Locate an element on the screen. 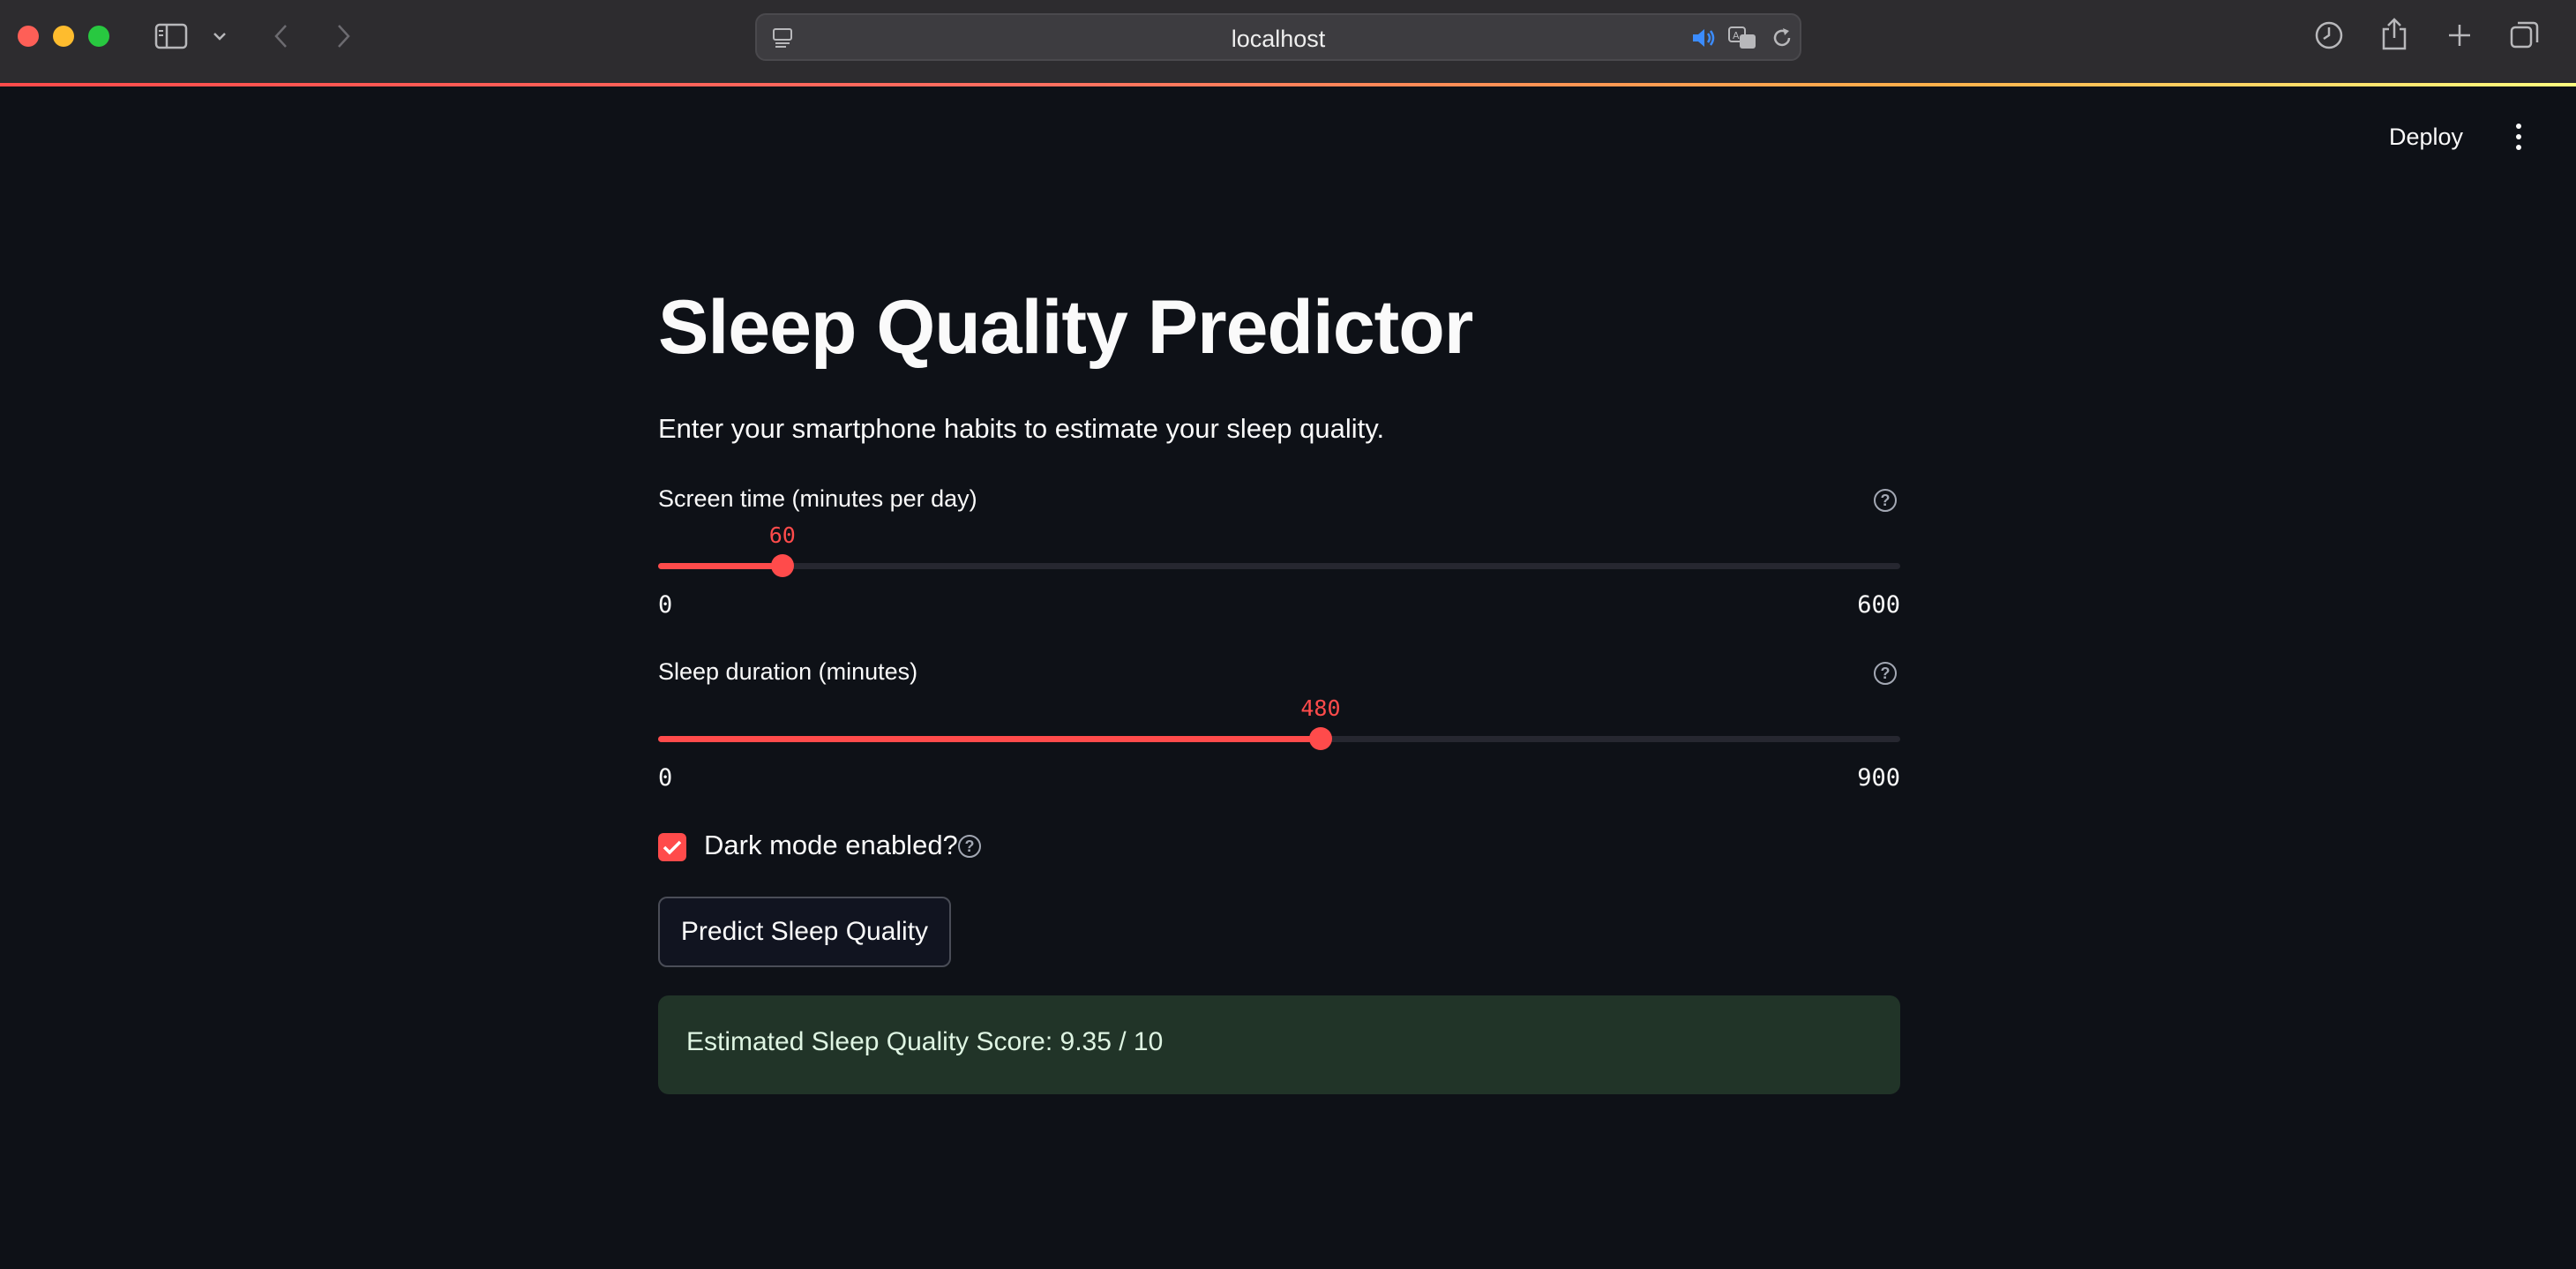 This screenshot has height=1269, width=2576. address-bar: localhost A is located at coordinates (1278, 37).